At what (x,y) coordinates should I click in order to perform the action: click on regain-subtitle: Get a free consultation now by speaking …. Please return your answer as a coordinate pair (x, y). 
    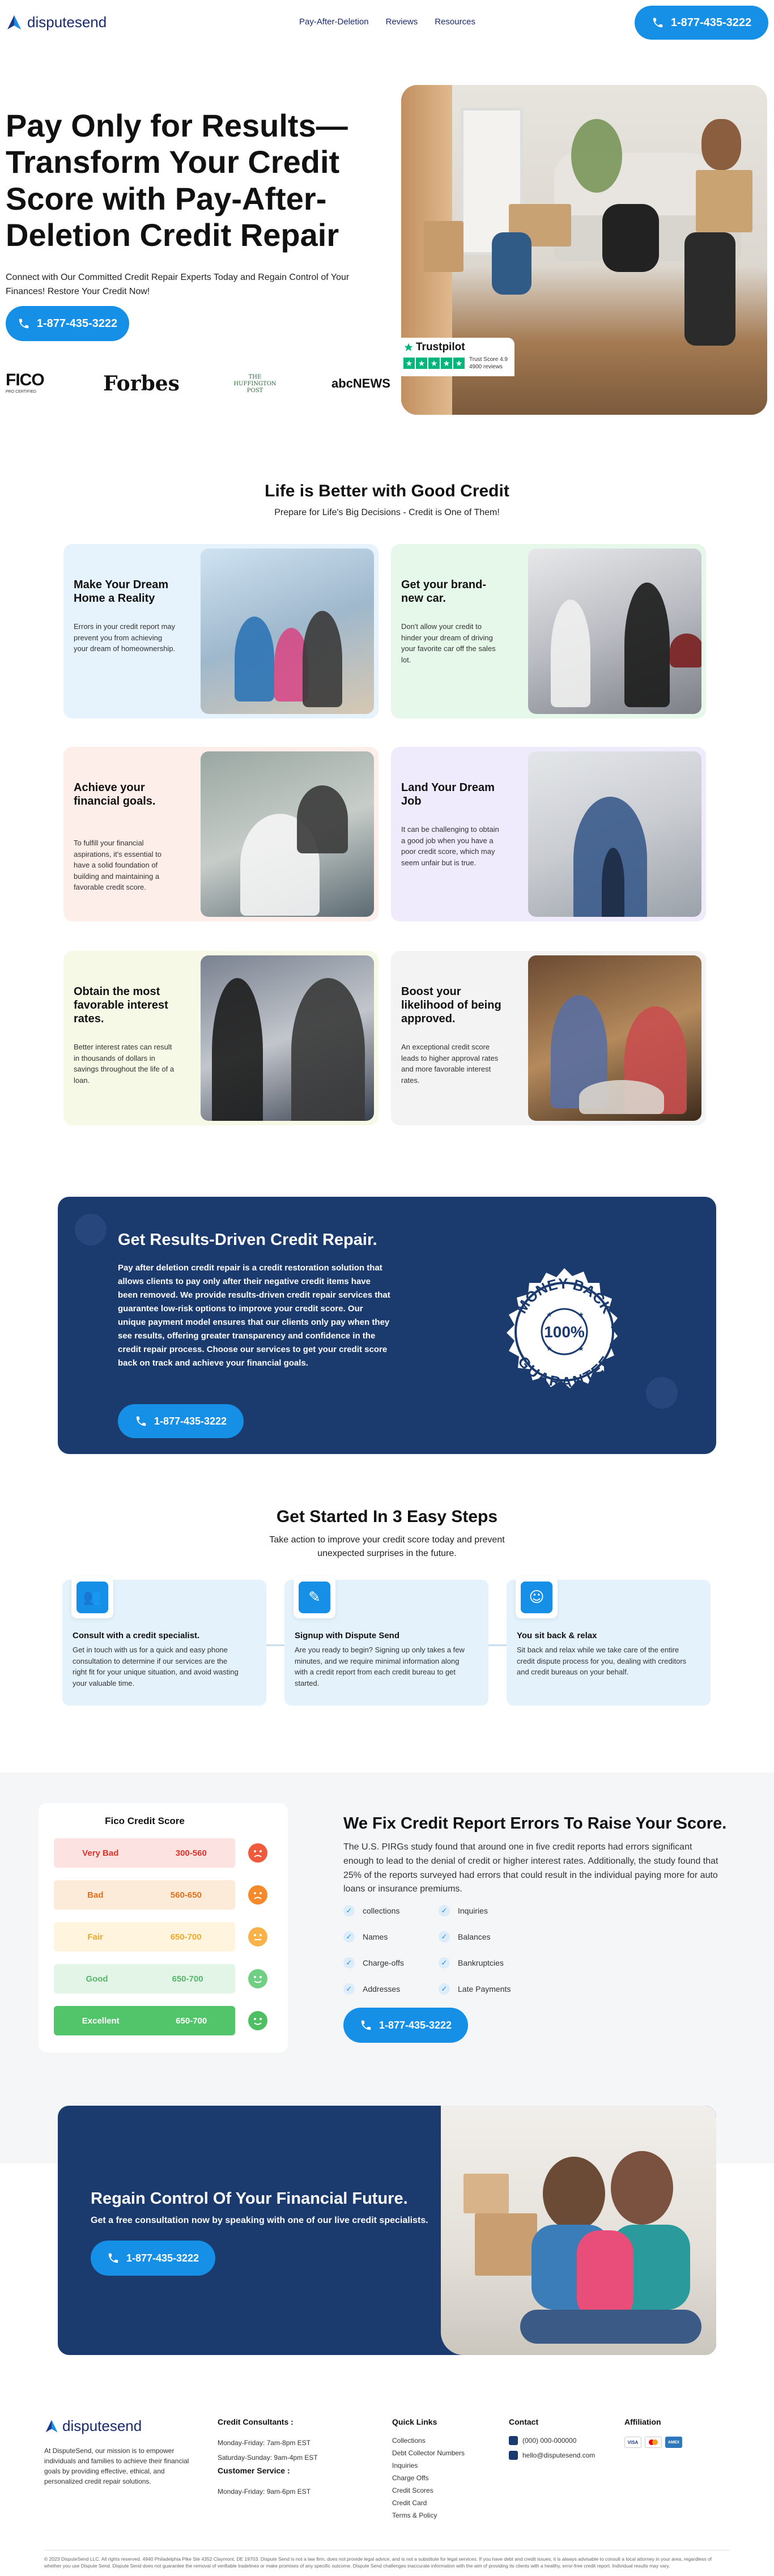
    Looking at the image, I should click on (259, 2220).